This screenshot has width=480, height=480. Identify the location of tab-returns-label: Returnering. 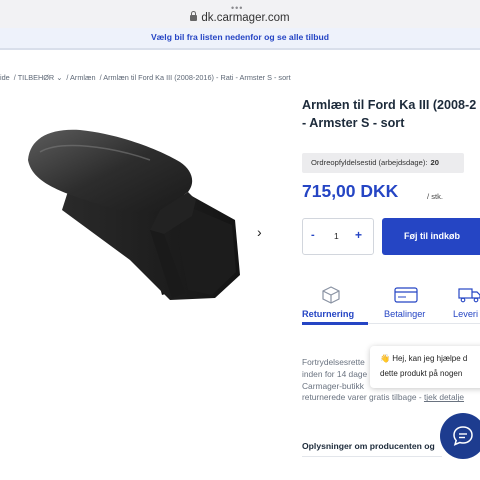
(328, 314).